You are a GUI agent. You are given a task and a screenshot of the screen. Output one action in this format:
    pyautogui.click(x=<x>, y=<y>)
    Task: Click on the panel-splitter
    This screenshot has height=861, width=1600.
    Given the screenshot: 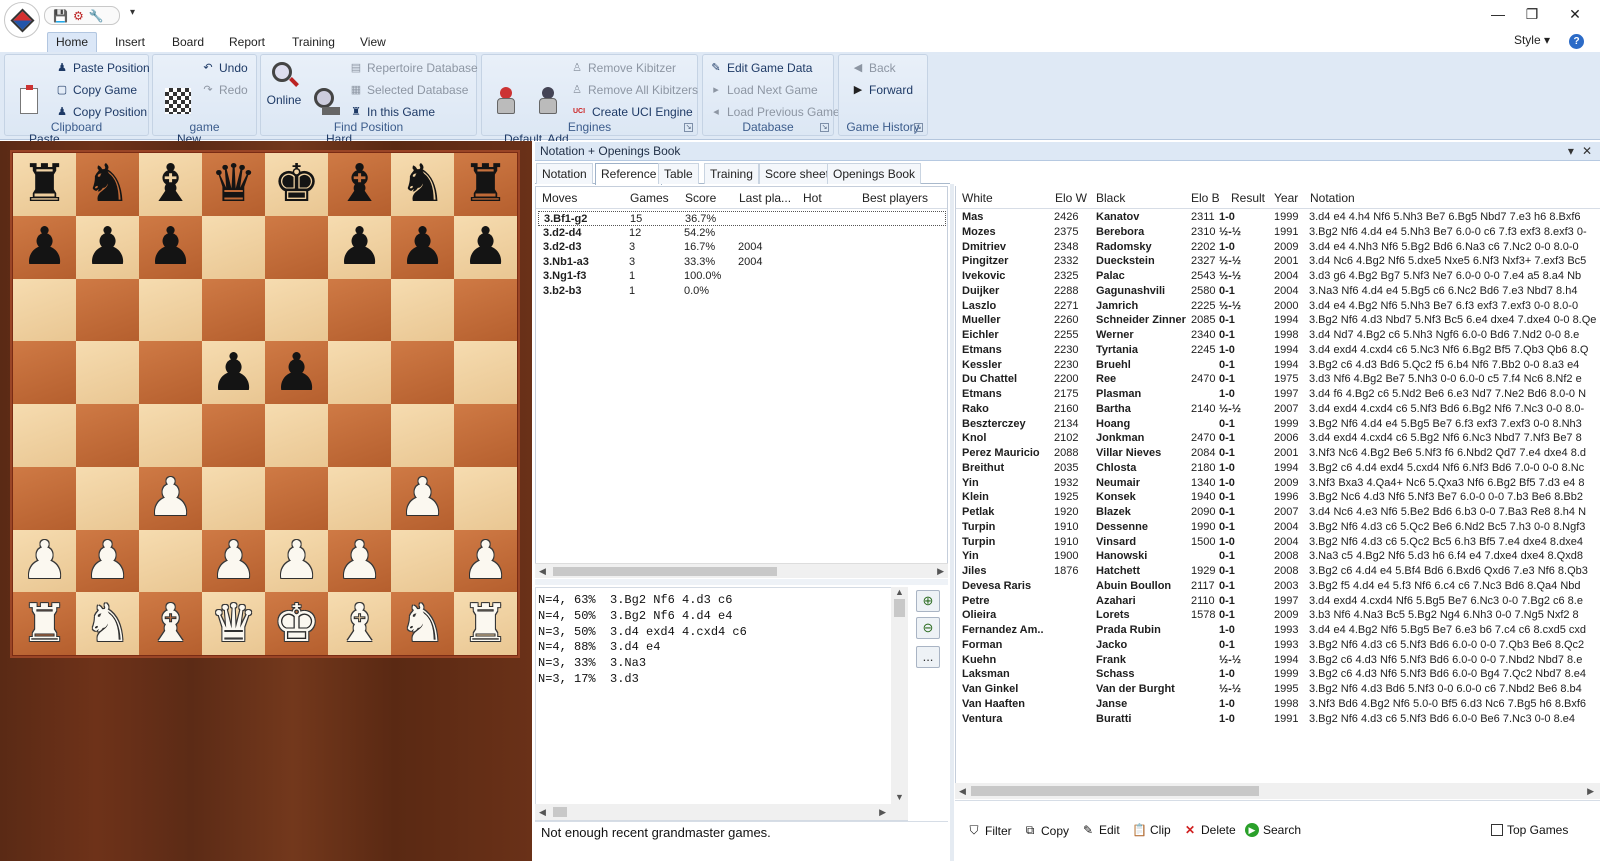 What is the action you would take?
    pyautogui.click(x=741, y=582)
    